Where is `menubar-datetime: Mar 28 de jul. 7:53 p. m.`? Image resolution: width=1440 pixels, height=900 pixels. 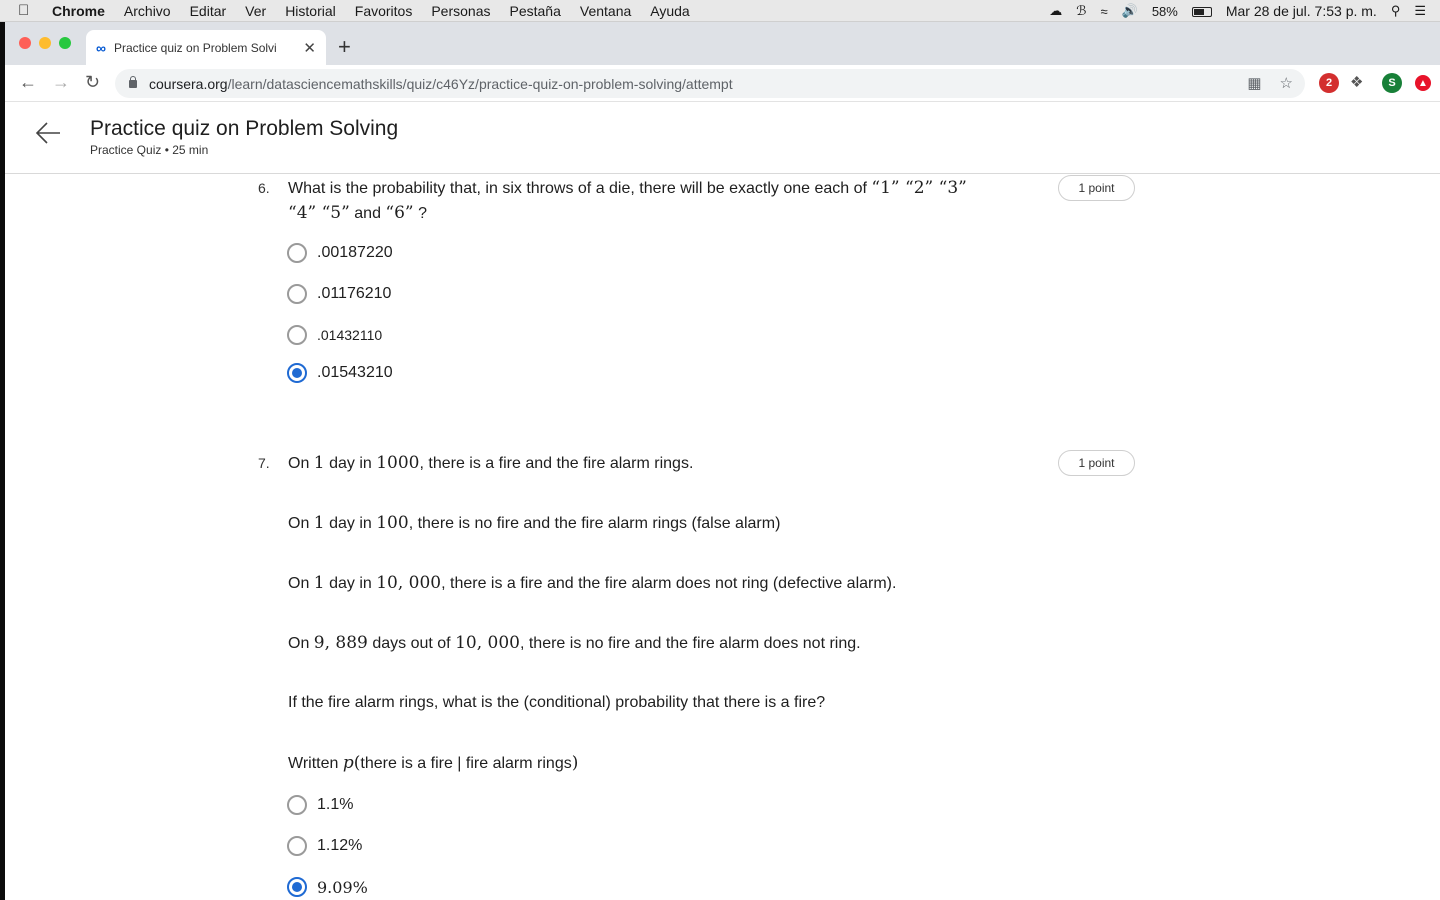
menubar-datetime: Mar 28 de jul. 7:53 p. m. is located at coordinates (1301, 11).